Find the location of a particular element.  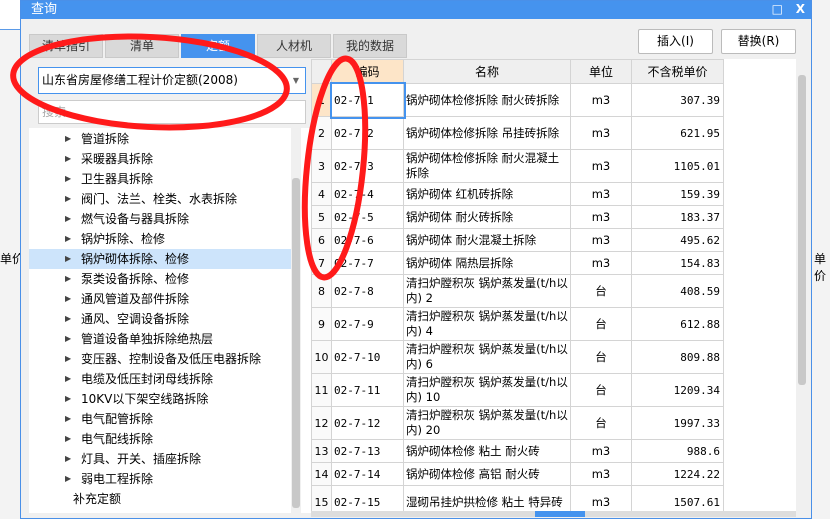

table-row: 9 02-7-9 清扫炉膛积灰 锅炉蒸发量(t/h以内) 4 台 612.88 is located at coordinates (517, 324).